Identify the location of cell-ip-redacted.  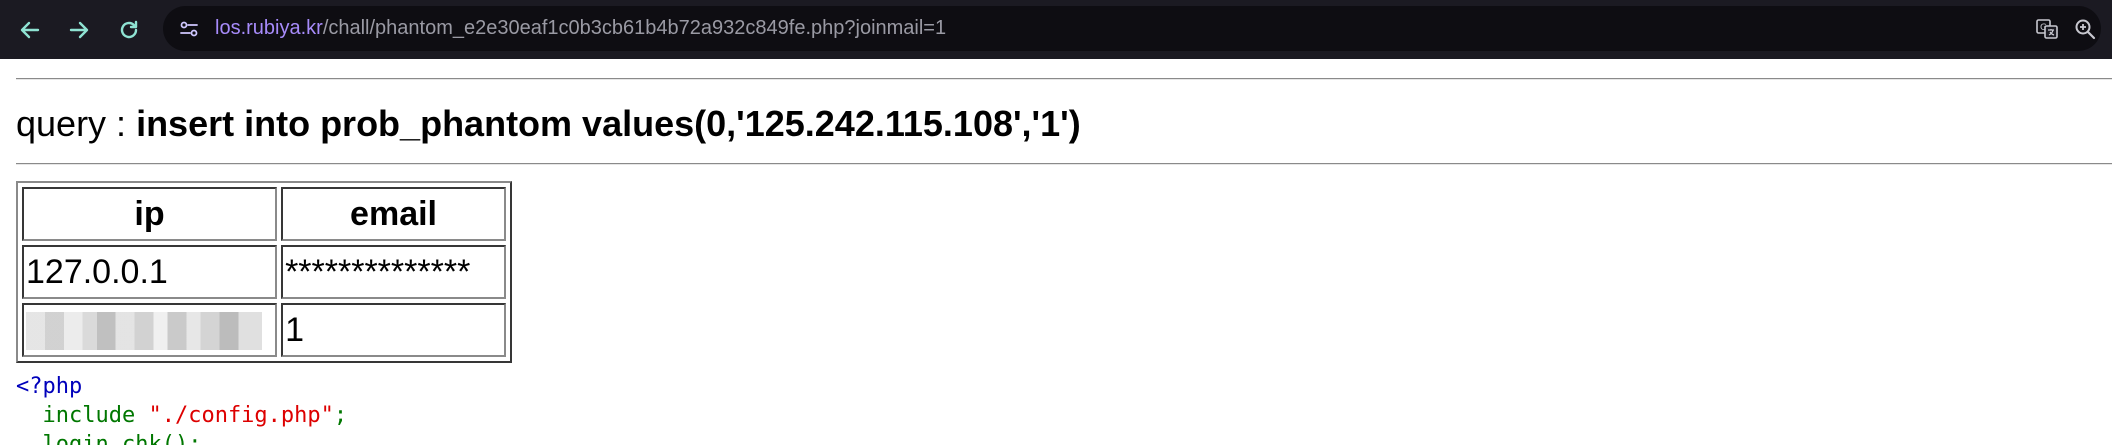
(150, 330).